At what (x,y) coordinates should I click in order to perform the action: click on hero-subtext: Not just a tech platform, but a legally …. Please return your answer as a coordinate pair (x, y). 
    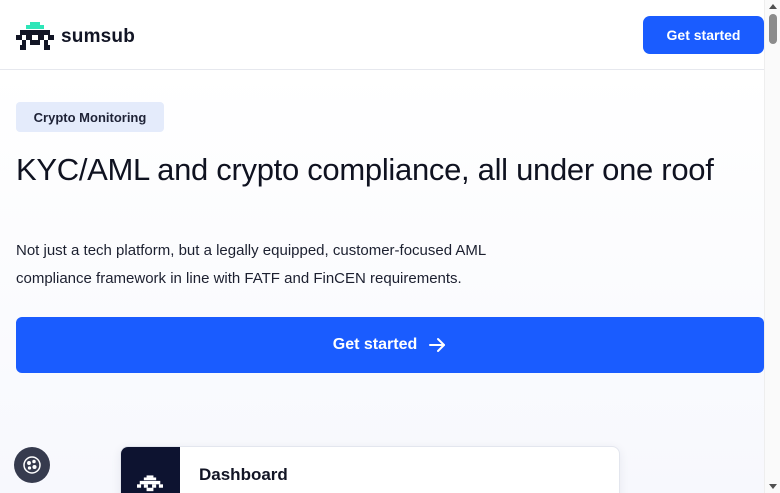
    Looking at the image, I should click on (251, 264).